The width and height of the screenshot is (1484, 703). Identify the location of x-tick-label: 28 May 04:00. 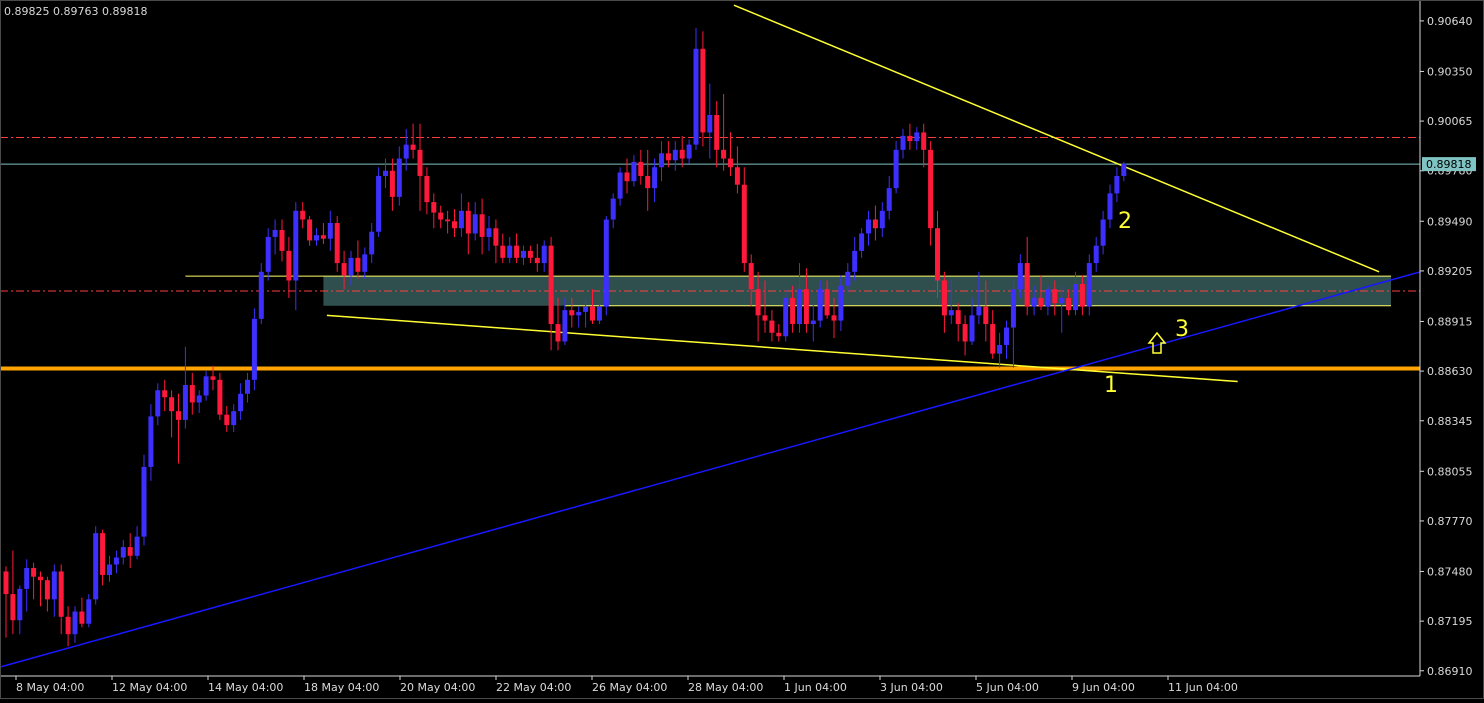
(725, 687).